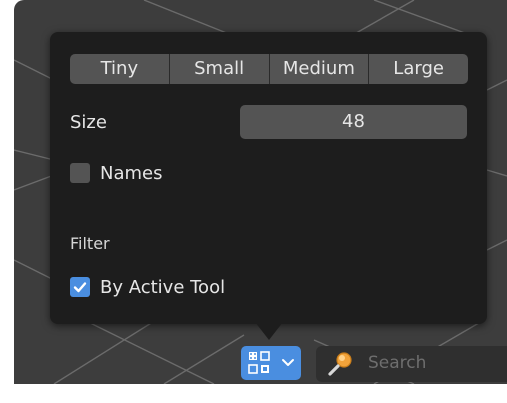 This screenshot has width=507, height=403. What do you see at coordinates (269, 331) in the screenshot?
I see `popover-arrow` at bounding box center [269, 331].